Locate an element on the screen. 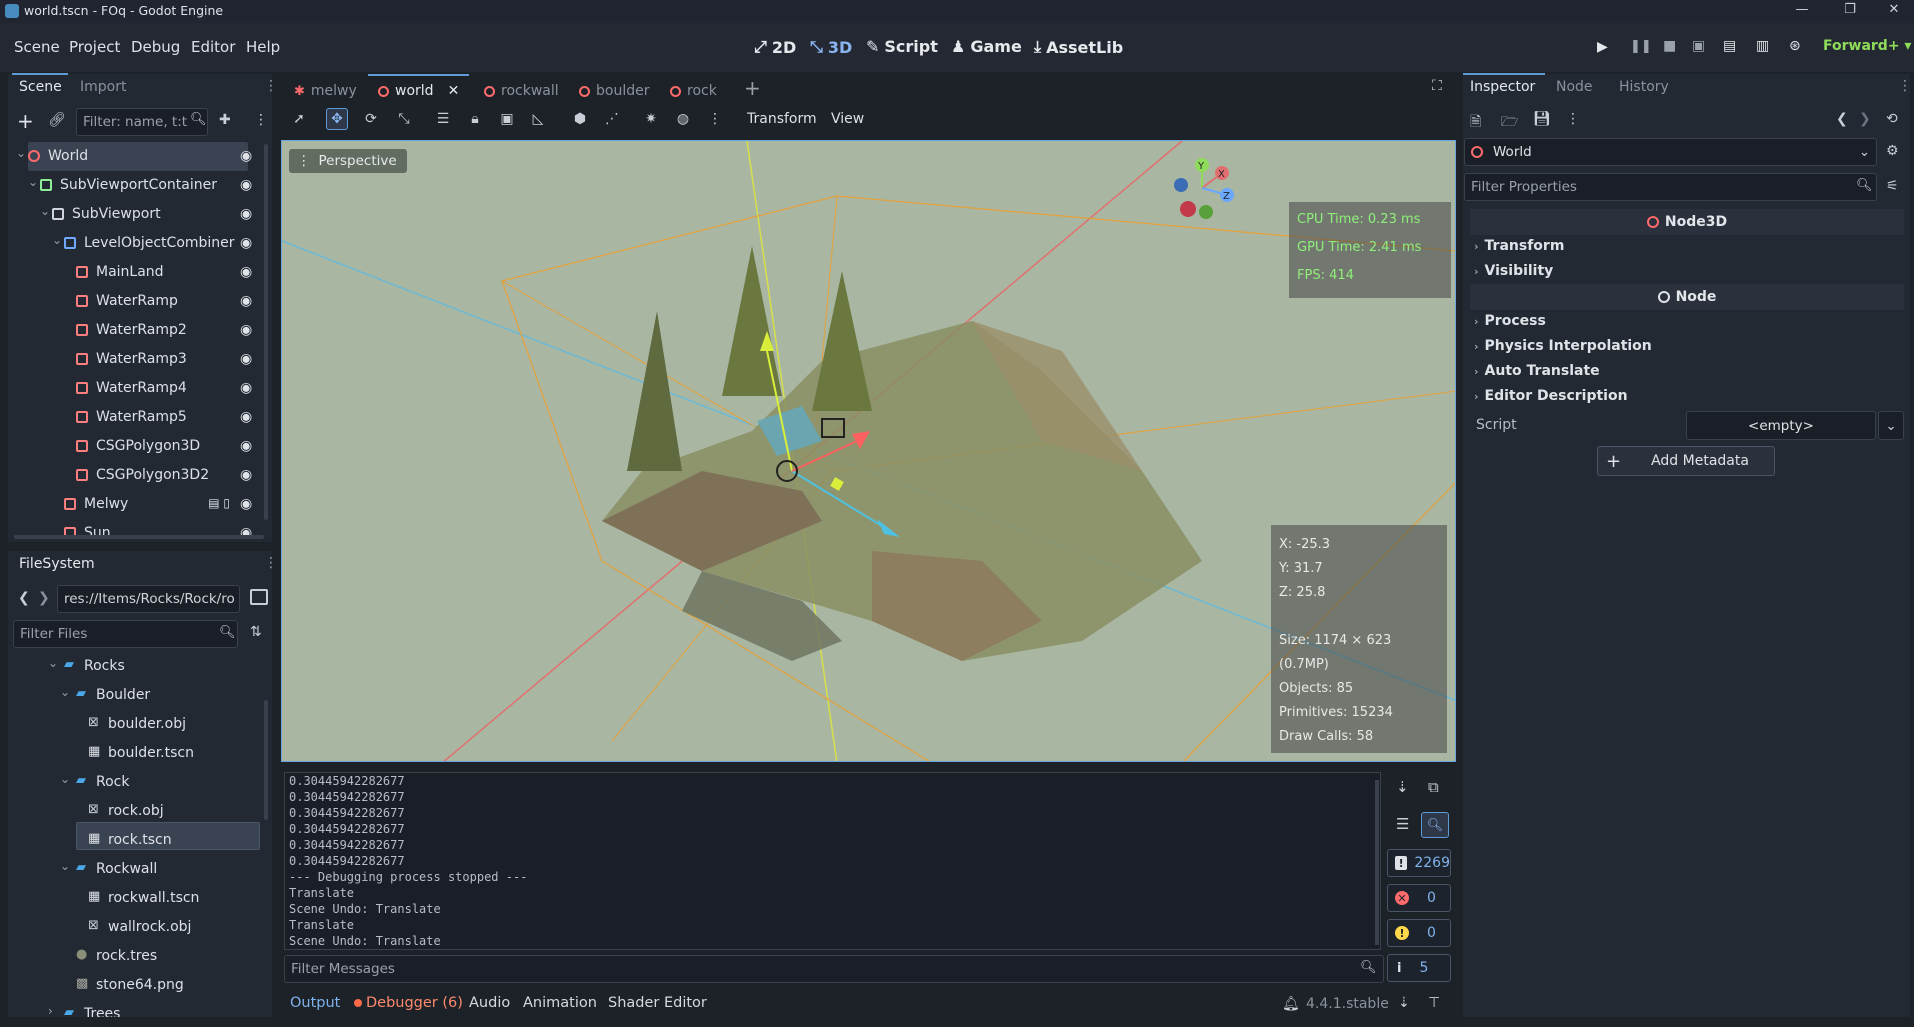  scene-filter-input: Filter: name, t:t is located at coordinates (142, 122).